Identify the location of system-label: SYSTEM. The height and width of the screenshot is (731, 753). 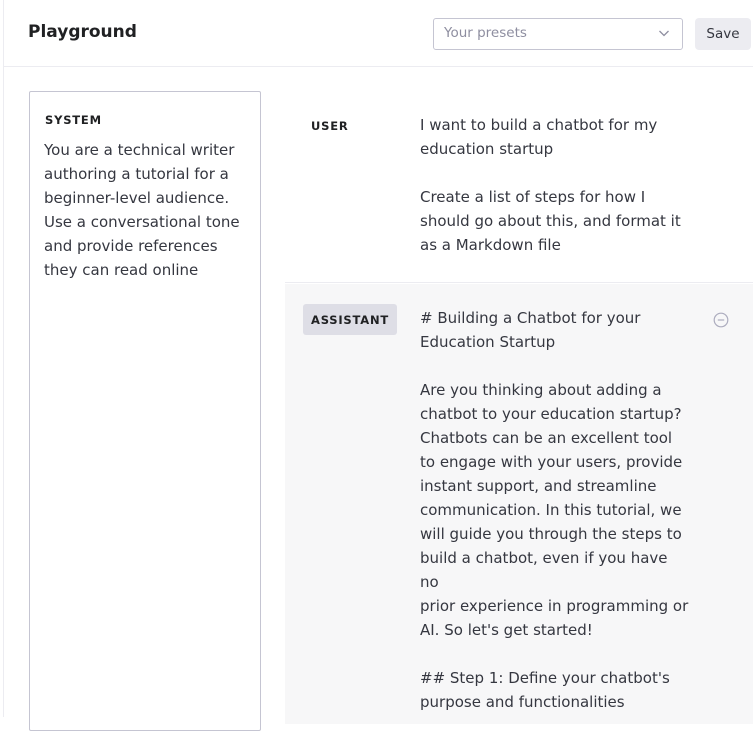
(73, 120).